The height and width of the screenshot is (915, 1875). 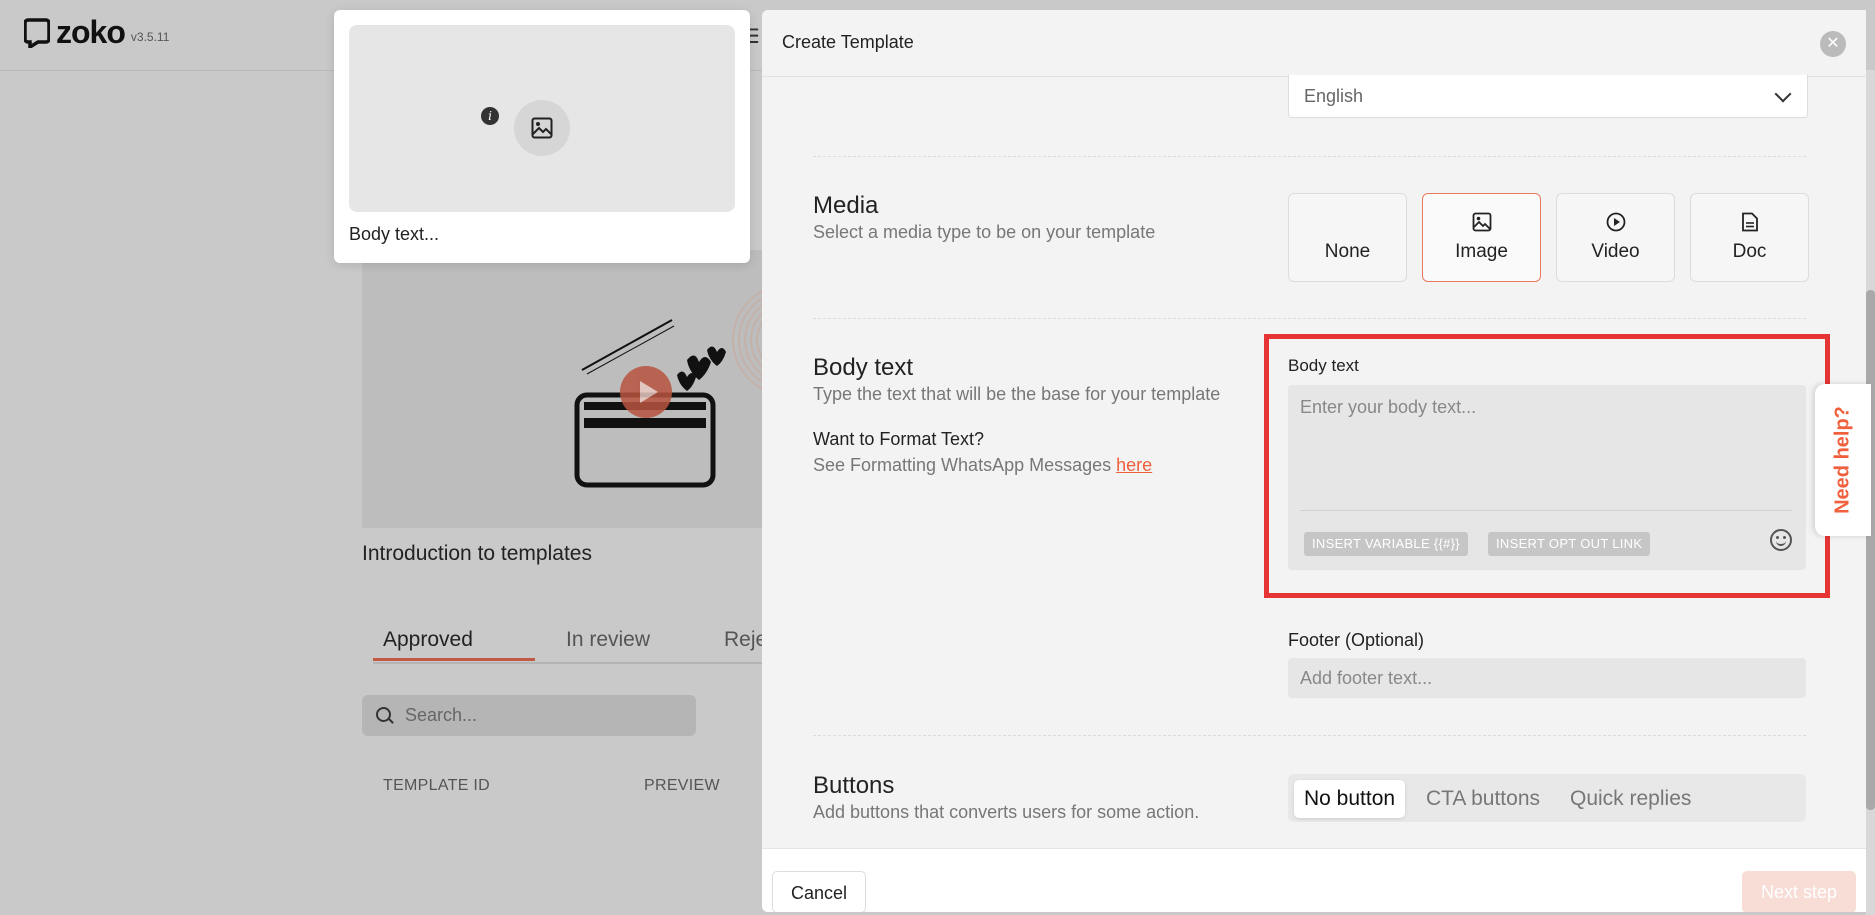 I want to click on tab-approved: Approved, so click(x=428, y=640).